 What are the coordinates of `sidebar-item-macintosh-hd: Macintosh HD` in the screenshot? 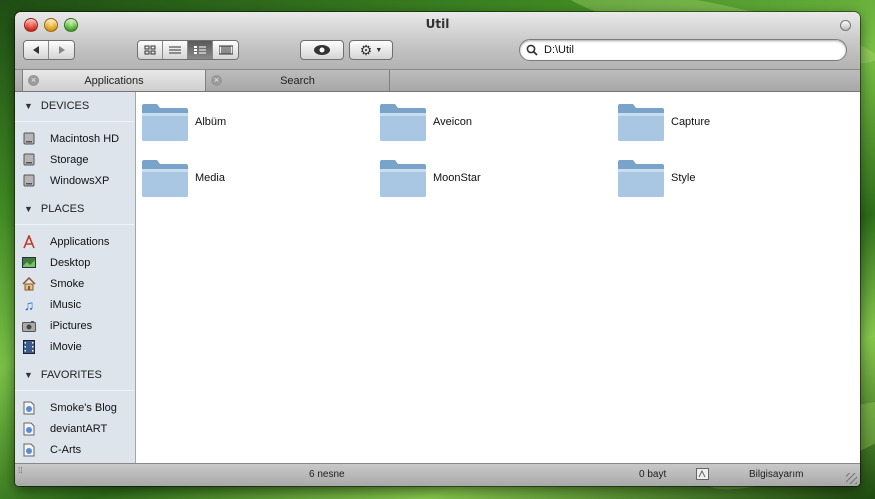 It's located at (75, 138).